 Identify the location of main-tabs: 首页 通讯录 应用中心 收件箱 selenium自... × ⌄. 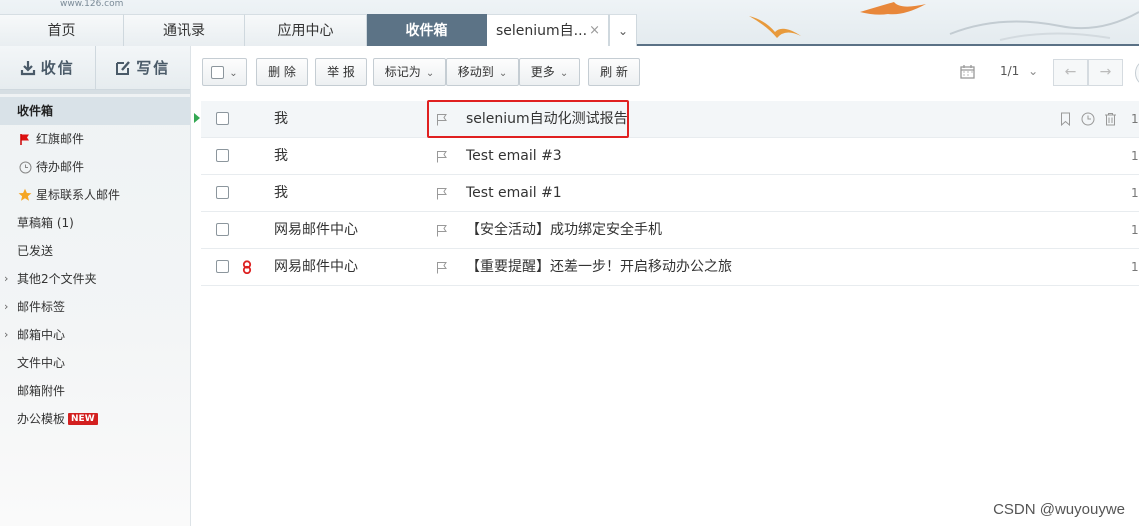
(318, 30).